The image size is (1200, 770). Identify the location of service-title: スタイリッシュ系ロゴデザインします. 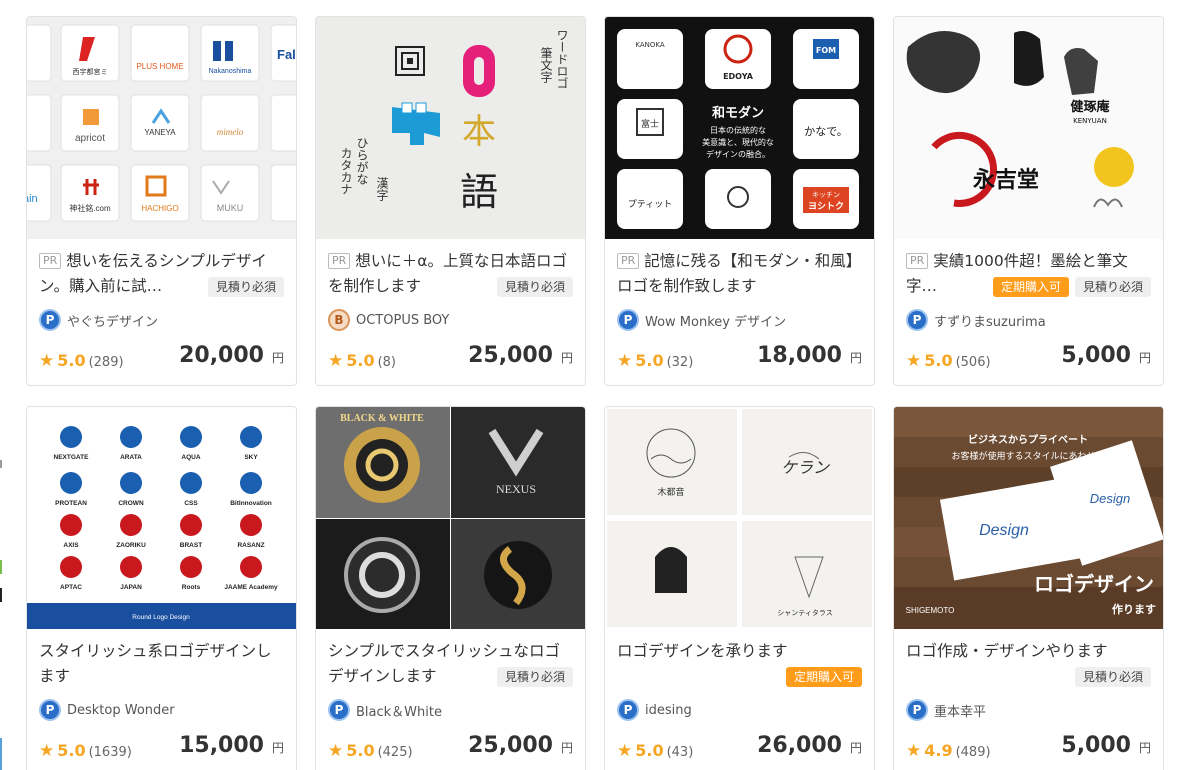
(161, 664).